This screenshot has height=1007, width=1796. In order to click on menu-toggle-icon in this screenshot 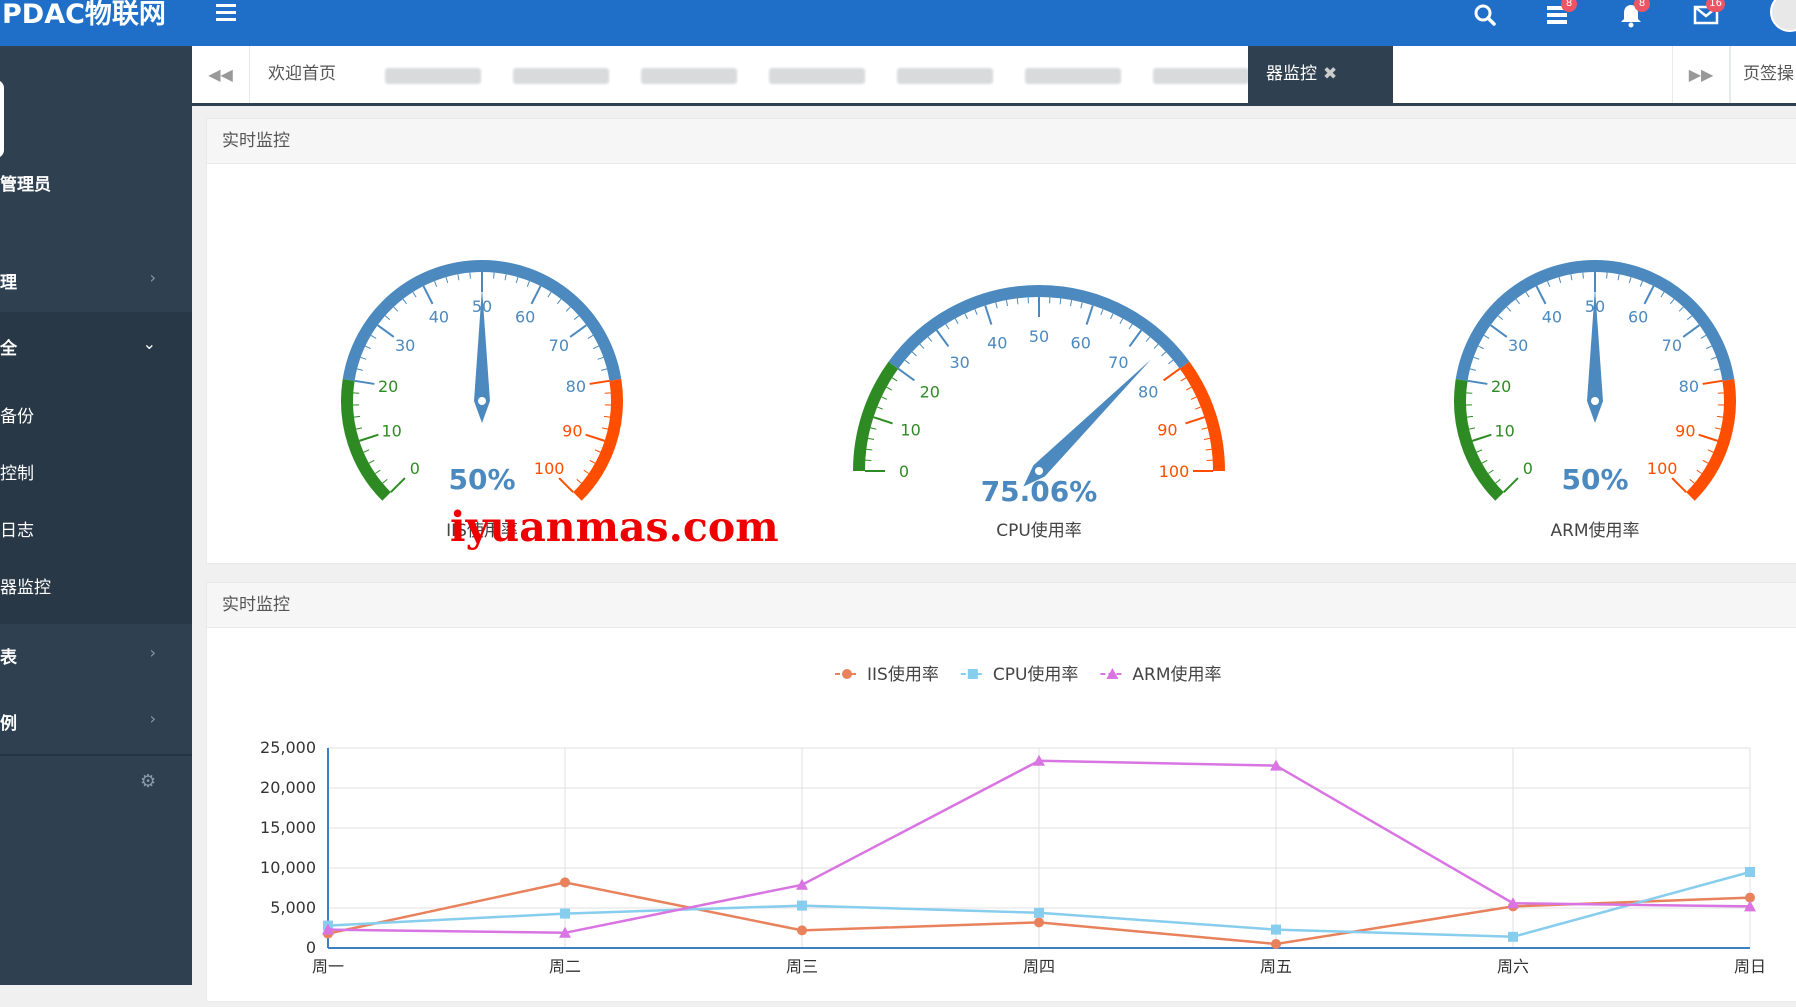, I will do `click(226, 13)`.